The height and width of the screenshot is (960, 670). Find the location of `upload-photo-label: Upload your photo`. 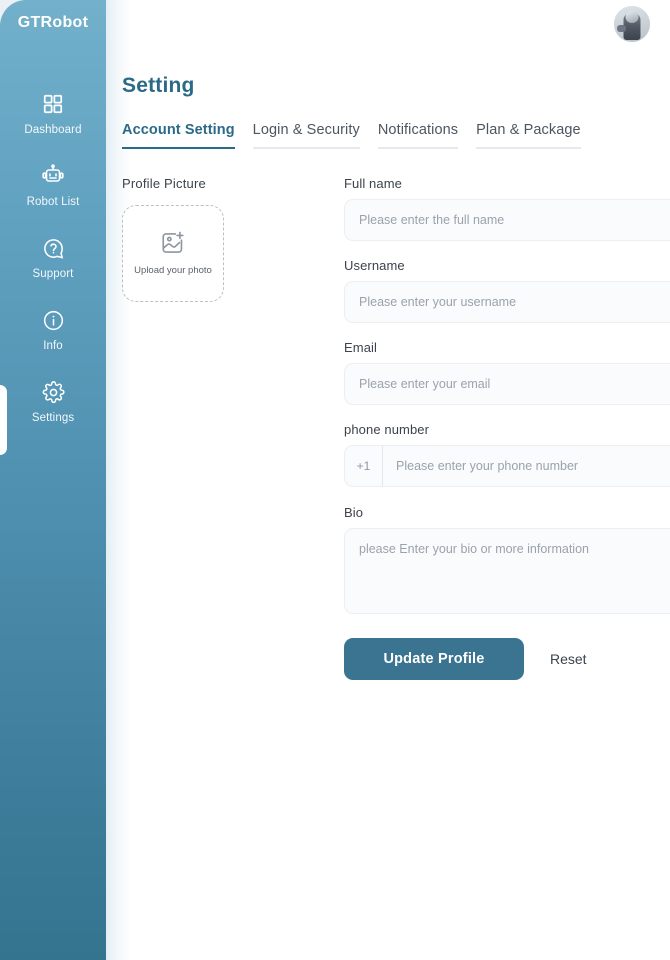

upload-photo-label: Upload your photo is located at coordinates (173, 271).